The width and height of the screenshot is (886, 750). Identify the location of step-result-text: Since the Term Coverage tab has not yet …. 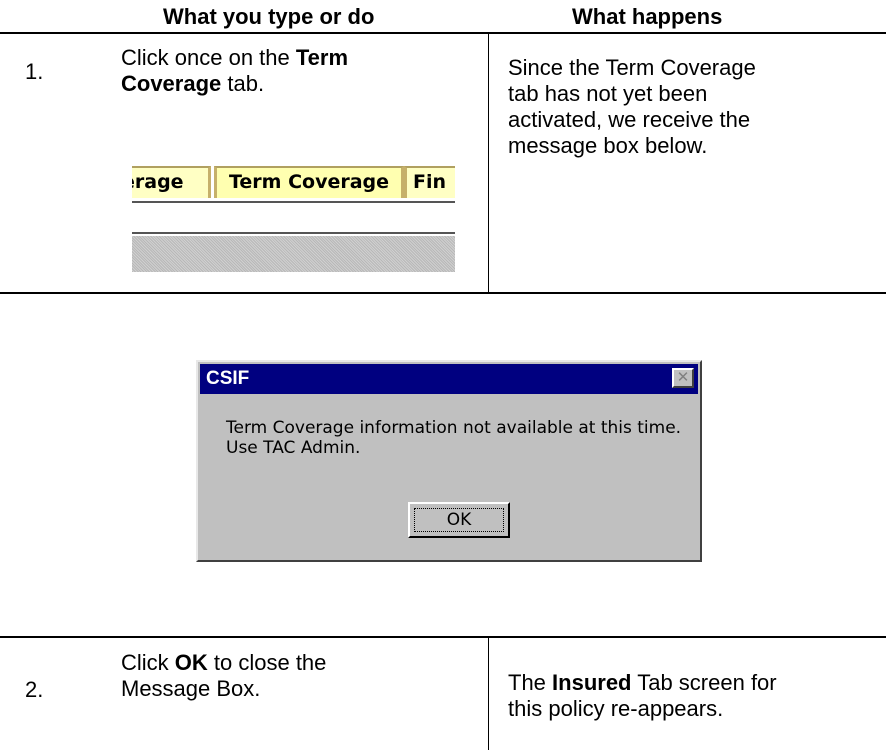
(632, 106).